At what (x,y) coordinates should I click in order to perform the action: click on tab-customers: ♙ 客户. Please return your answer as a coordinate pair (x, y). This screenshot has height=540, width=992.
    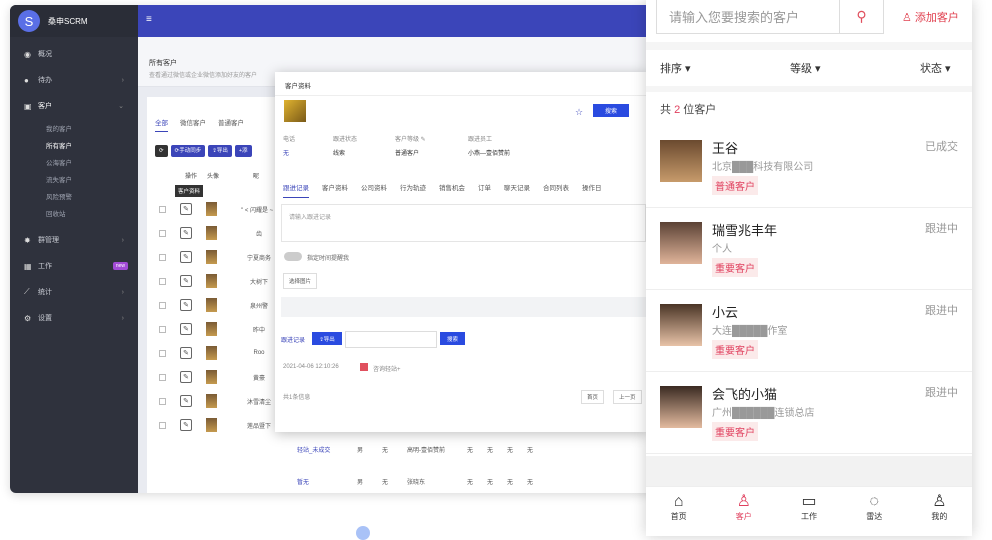
    Looking at the image, I should click on (743, 511).